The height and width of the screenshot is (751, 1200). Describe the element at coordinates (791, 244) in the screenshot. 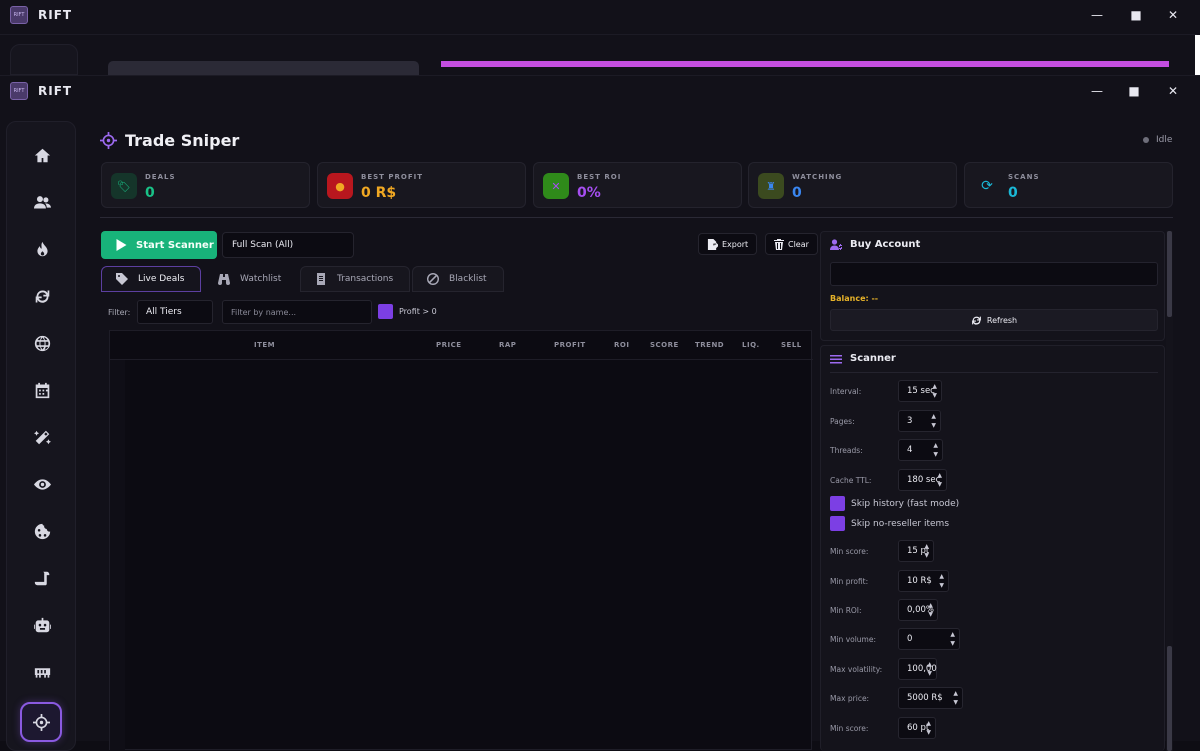

I see `clear-button: Clear` at that location.